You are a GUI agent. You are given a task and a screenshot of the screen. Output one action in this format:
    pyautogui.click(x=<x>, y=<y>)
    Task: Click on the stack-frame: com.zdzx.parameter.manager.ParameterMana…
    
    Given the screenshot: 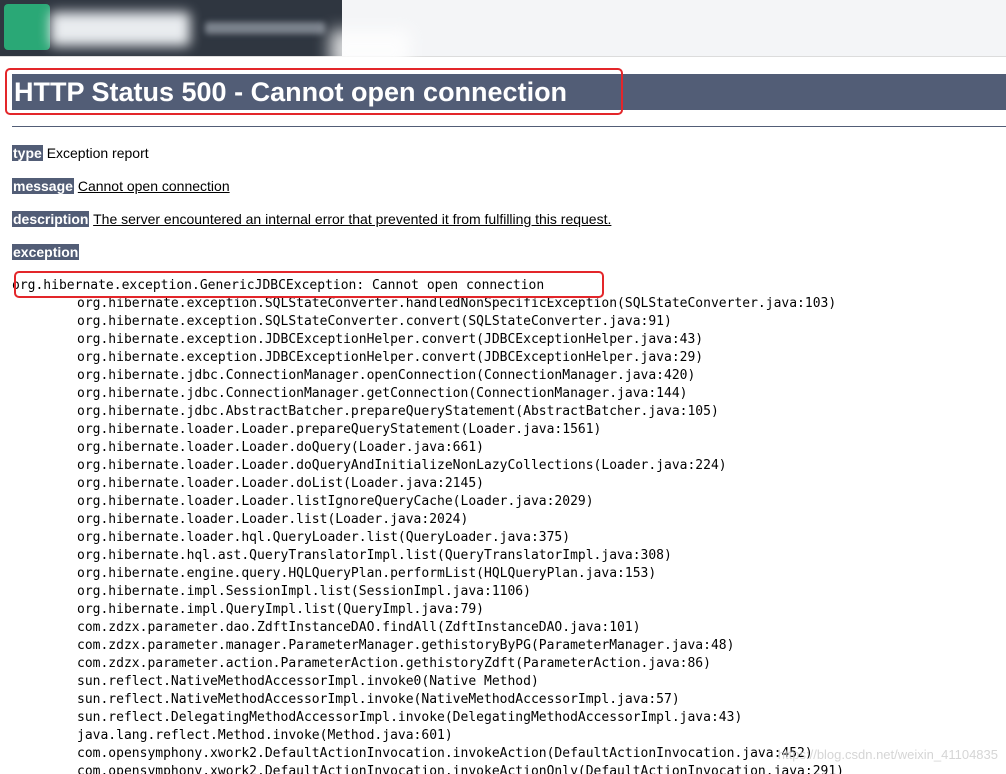 What is the action you would take?
    pyautogui.click(x=406, y=645)
    